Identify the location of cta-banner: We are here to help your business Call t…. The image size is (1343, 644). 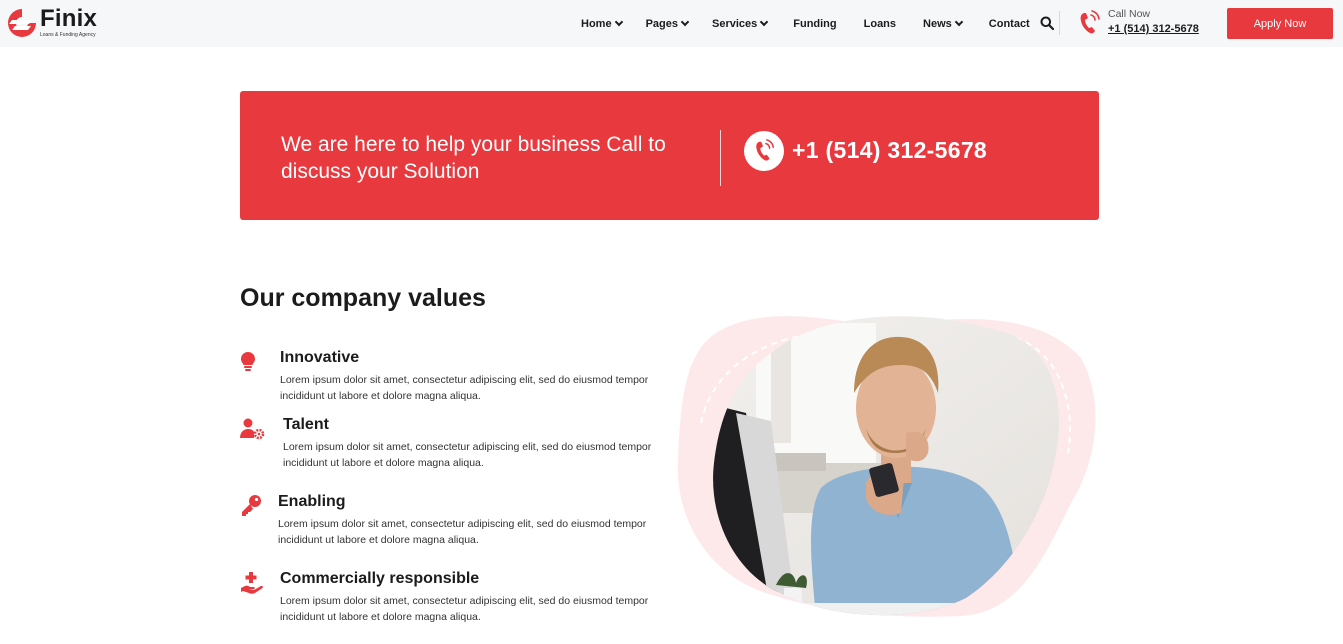
(669, 155).